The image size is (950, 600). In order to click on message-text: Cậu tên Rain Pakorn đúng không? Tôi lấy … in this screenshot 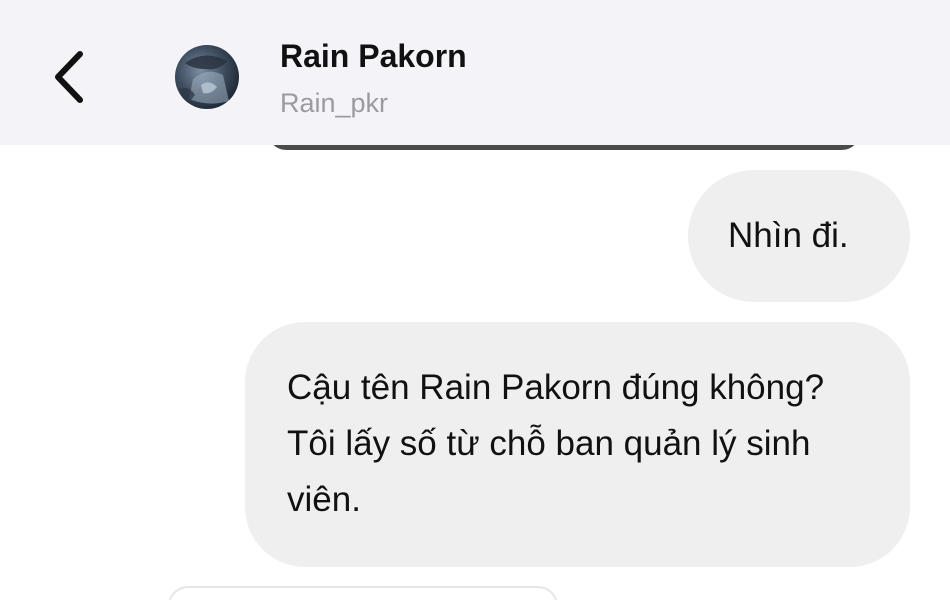, I will do `click(556, 443)`.